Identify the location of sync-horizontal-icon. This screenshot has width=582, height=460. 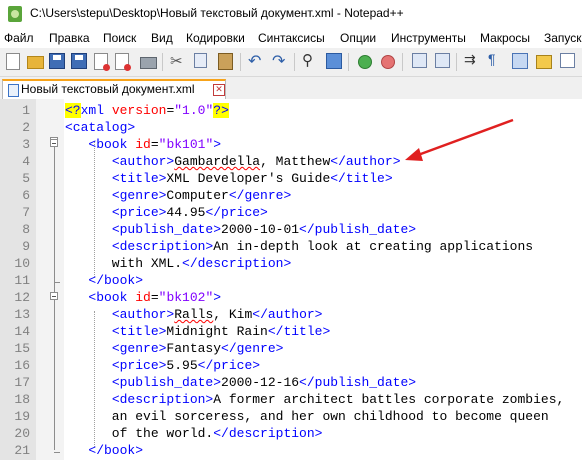
(442, 60).